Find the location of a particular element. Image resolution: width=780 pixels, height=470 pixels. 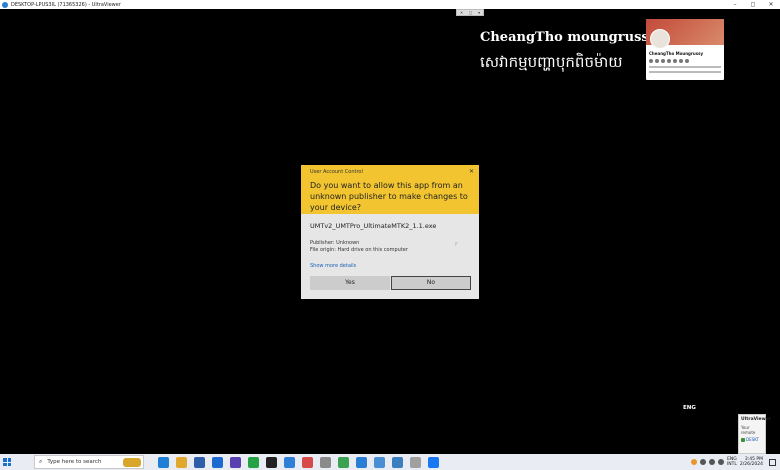

ultraviewer-panel-line: Your remote is located at coordinates (748, 430).